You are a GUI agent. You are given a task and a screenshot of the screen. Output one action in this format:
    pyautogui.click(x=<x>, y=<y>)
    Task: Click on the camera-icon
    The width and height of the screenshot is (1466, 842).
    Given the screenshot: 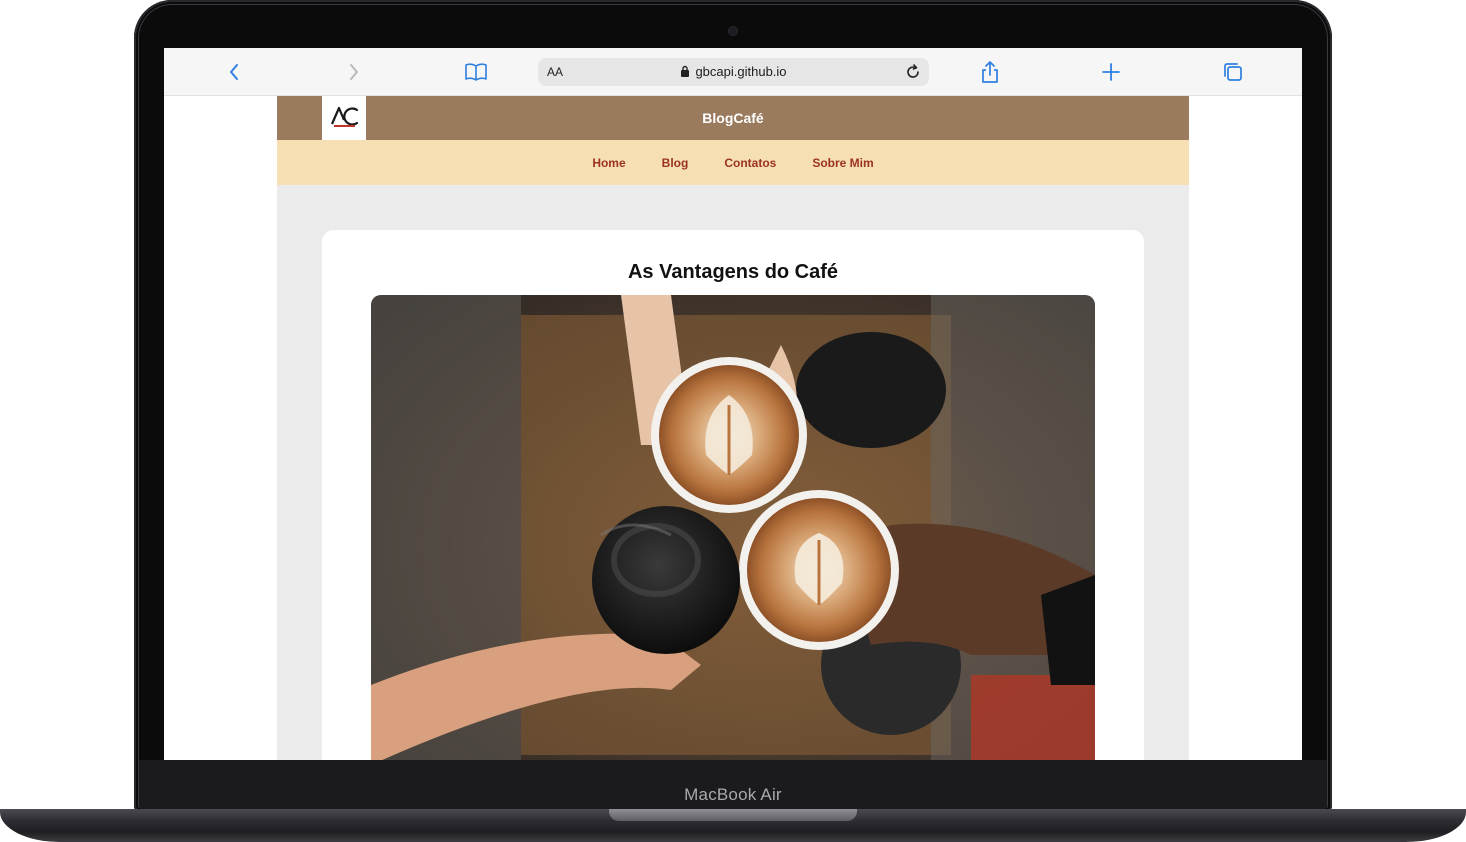 What is the action you would take?
    pyautogui.click(x=733, y=31)
    